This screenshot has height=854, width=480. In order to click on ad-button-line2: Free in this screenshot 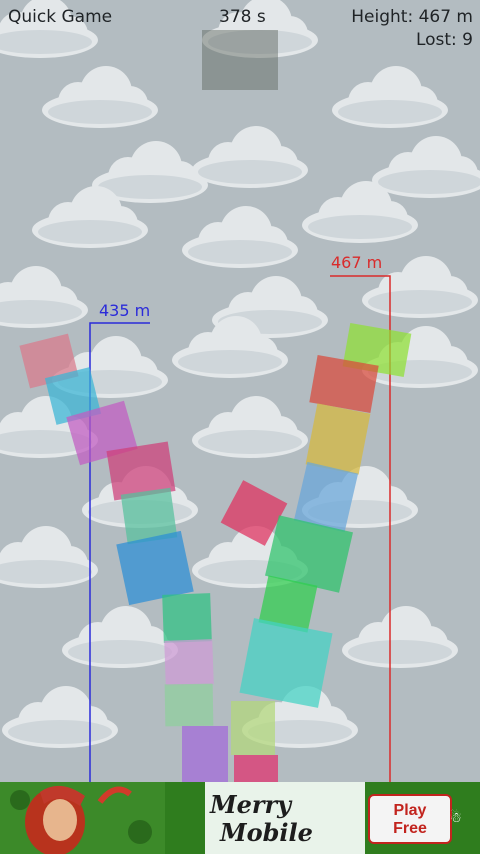, I will do `click(410, 828)`.